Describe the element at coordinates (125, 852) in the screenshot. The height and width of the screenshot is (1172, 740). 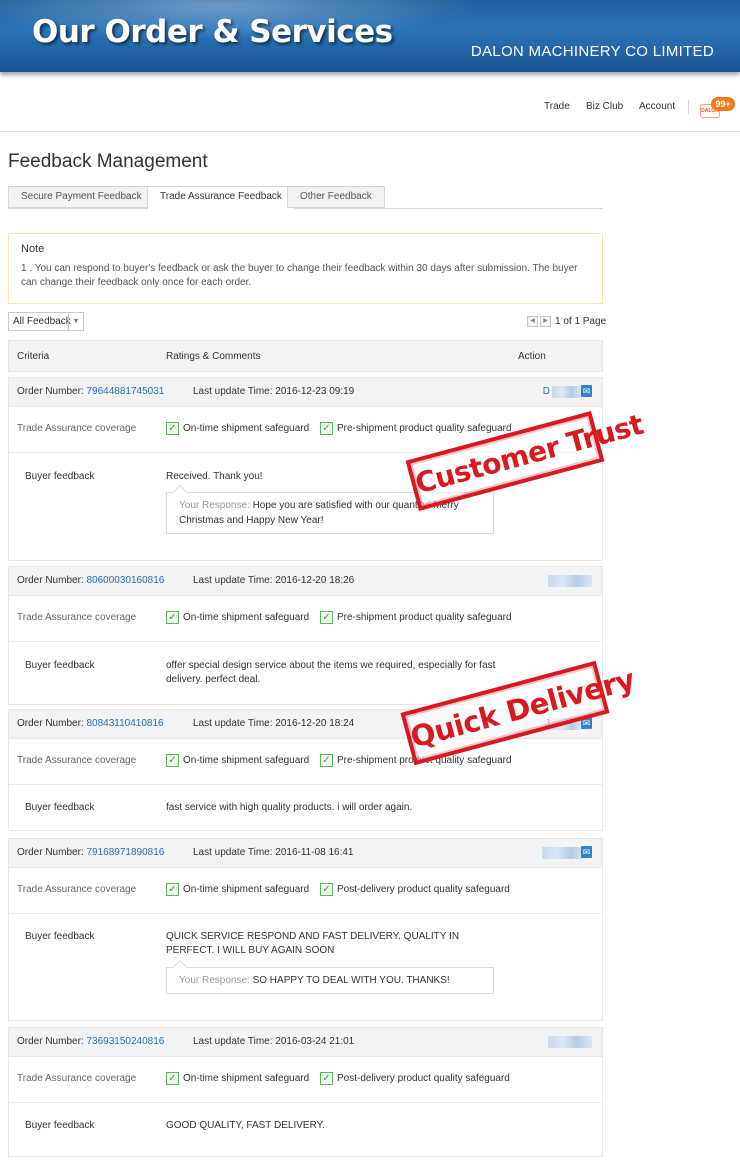
I see `order-number-link: 79168971890816` at that location.